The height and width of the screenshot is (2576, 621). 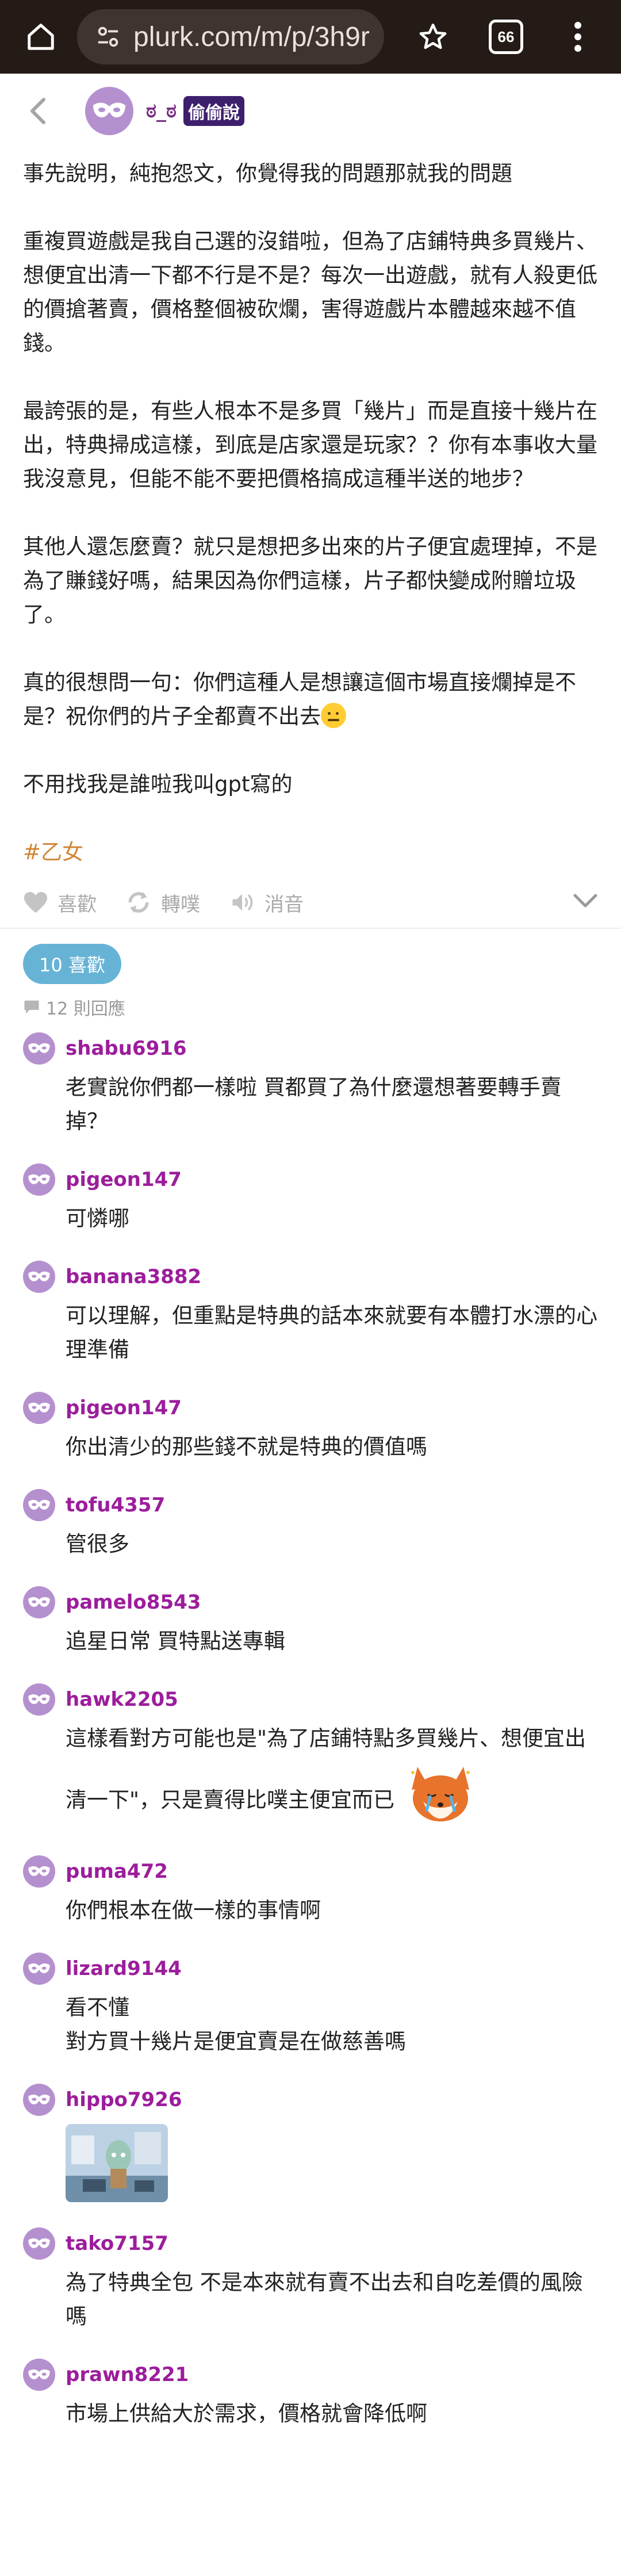 I want to click on mute-button: 消音, so click(x=266, y=903).